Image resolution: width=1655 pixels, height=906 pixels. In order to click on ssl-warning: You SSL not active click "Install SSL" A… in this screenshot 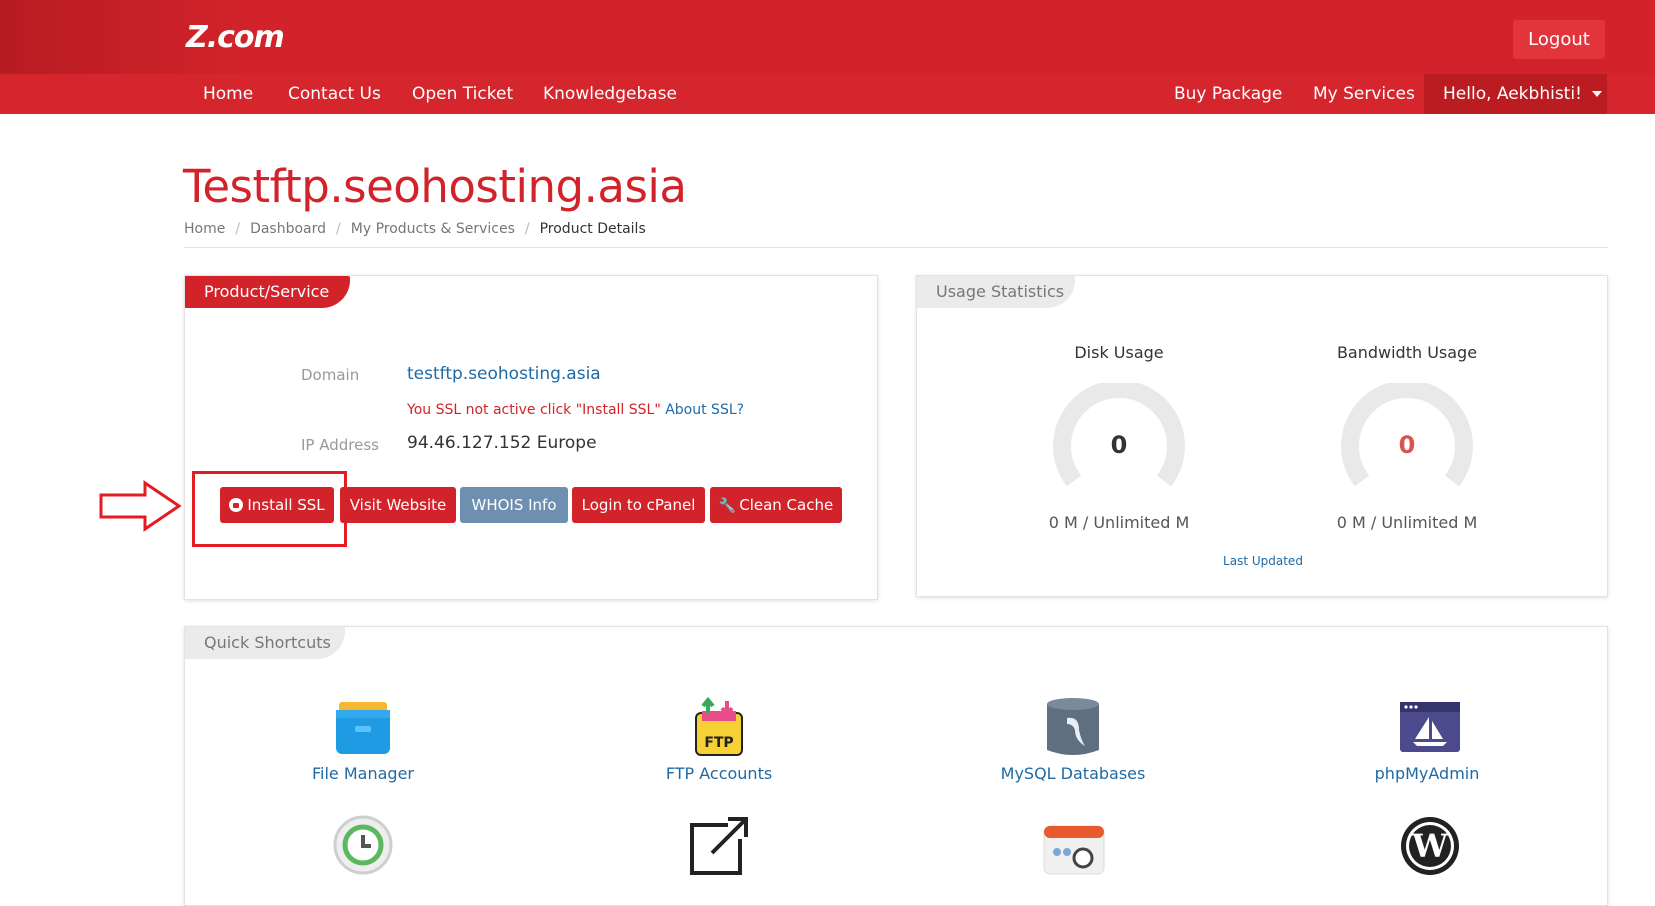, I will do `click(575, 410)`.